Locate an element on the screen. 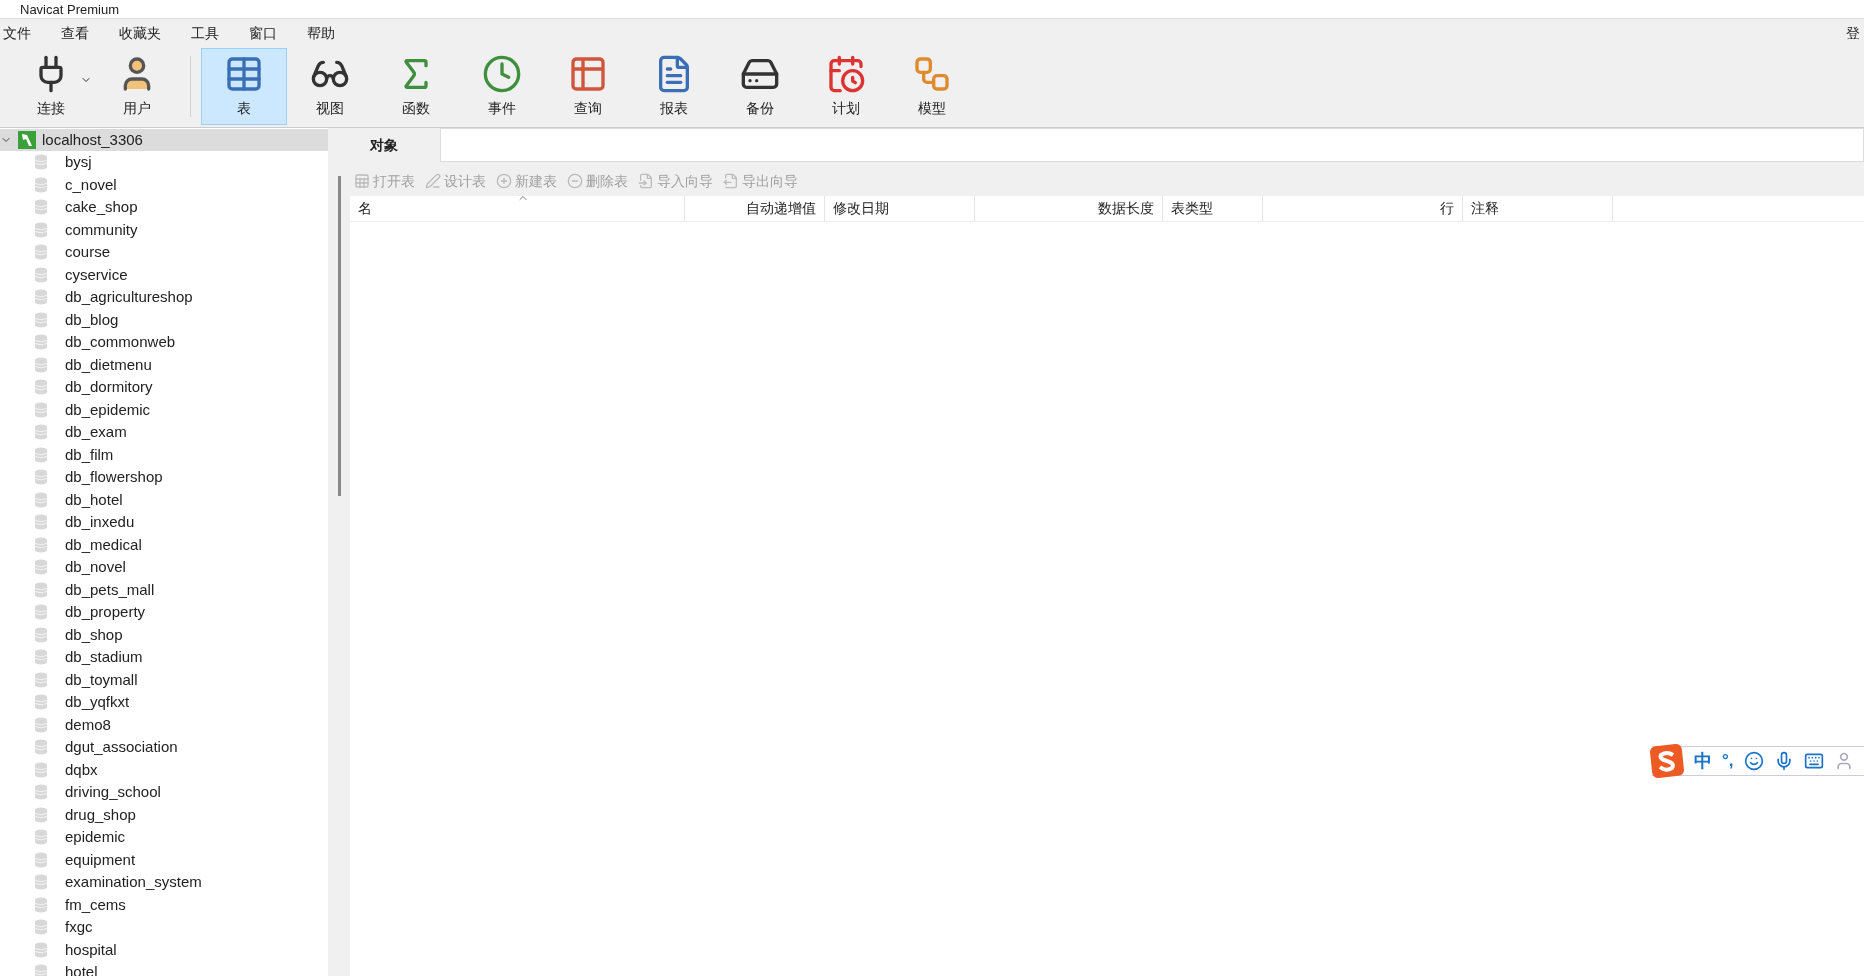 The image size is (1864, 976). database-item: db_stadium is located at coordinates (164, 657).